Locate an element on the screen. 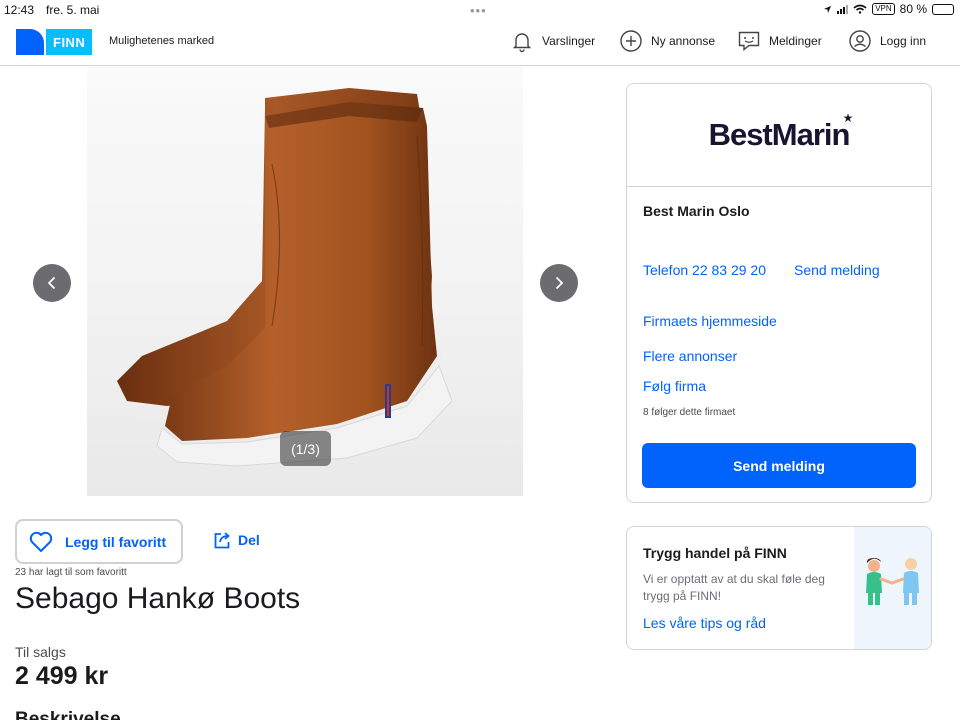 The height and width of the screenshot is (720, 960). chevron-left-icon is located at coordinates (51, 283).